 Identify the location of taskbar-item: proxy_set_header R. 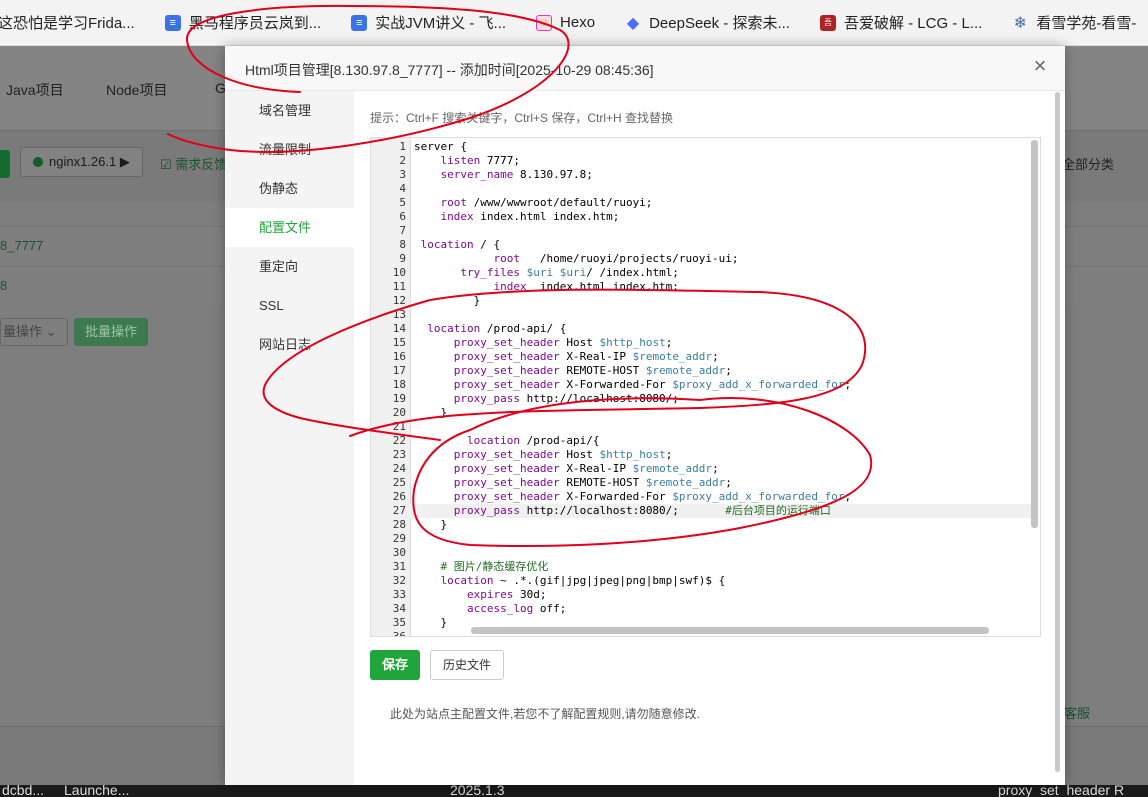
(1061, 791).